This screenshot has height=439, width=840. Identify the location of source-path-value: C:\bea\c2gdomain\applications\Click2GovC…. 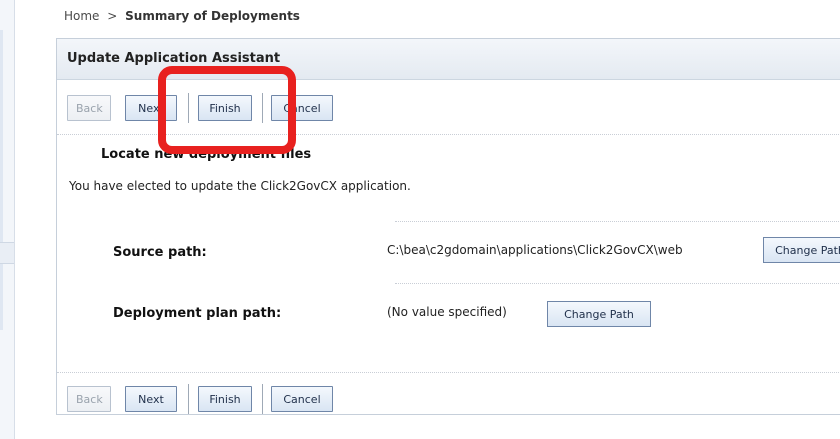
(535, 250).